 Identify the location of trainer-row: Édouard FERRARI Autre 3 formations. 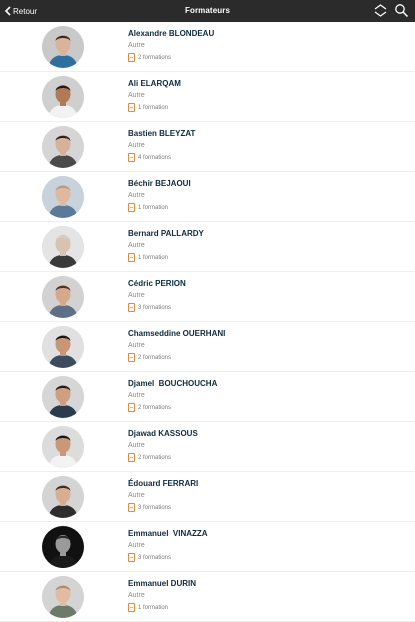
(207, 497).